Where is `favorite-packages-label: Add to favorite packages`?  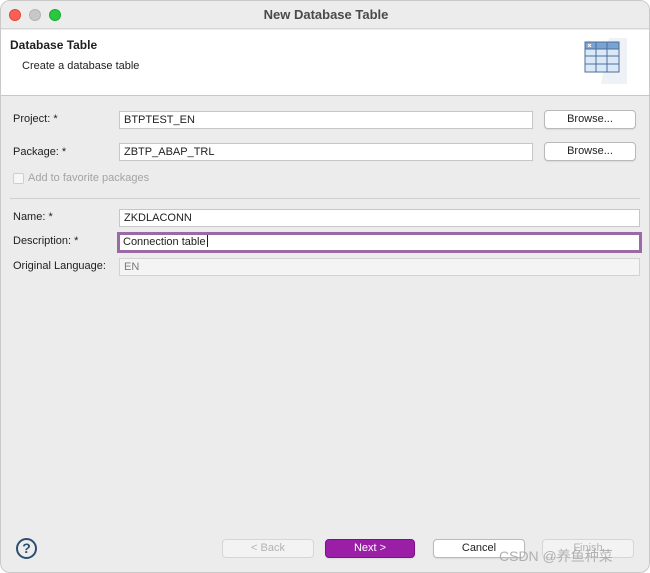 favorite-packages-label: Add to favorite packages is located at coordinates (89, 178).